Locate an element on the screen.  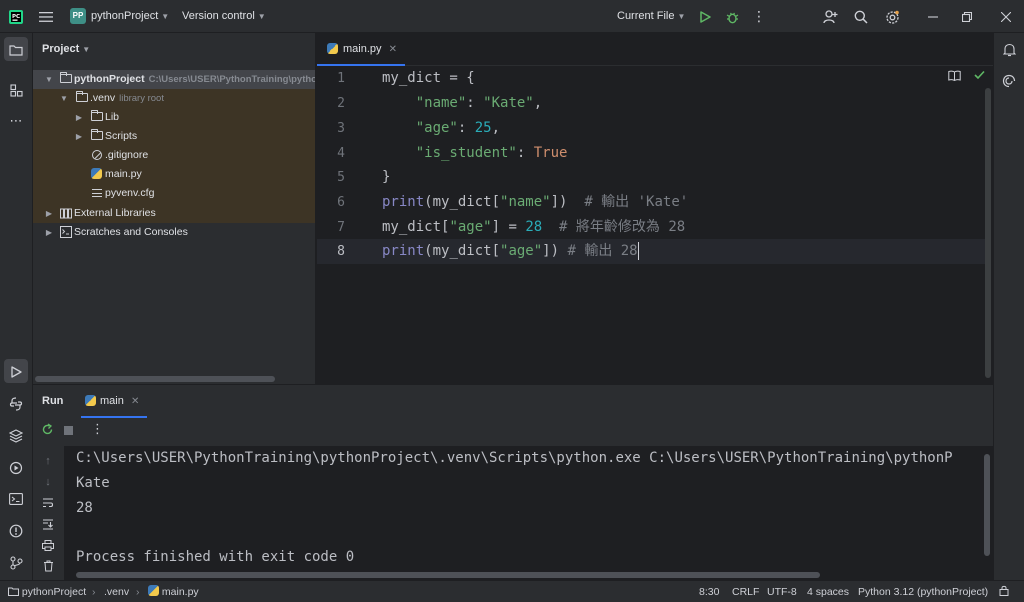
python-console-icon is located at coordinates (16, 403).